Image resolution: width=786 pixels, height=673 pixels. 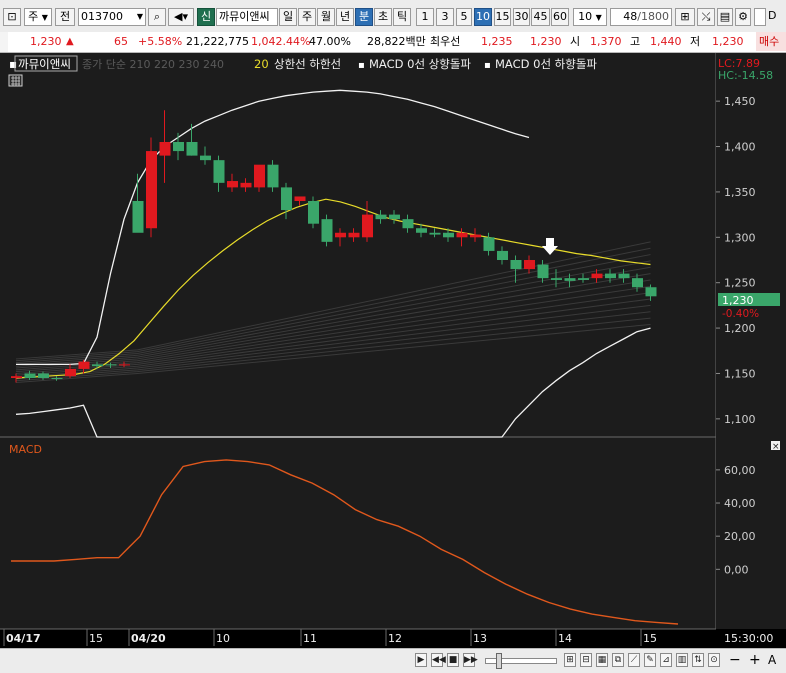 What do you see at coordinates (499, 661) in the screenshot?
I see `scroll-handle` at bounding box center [499, 661].